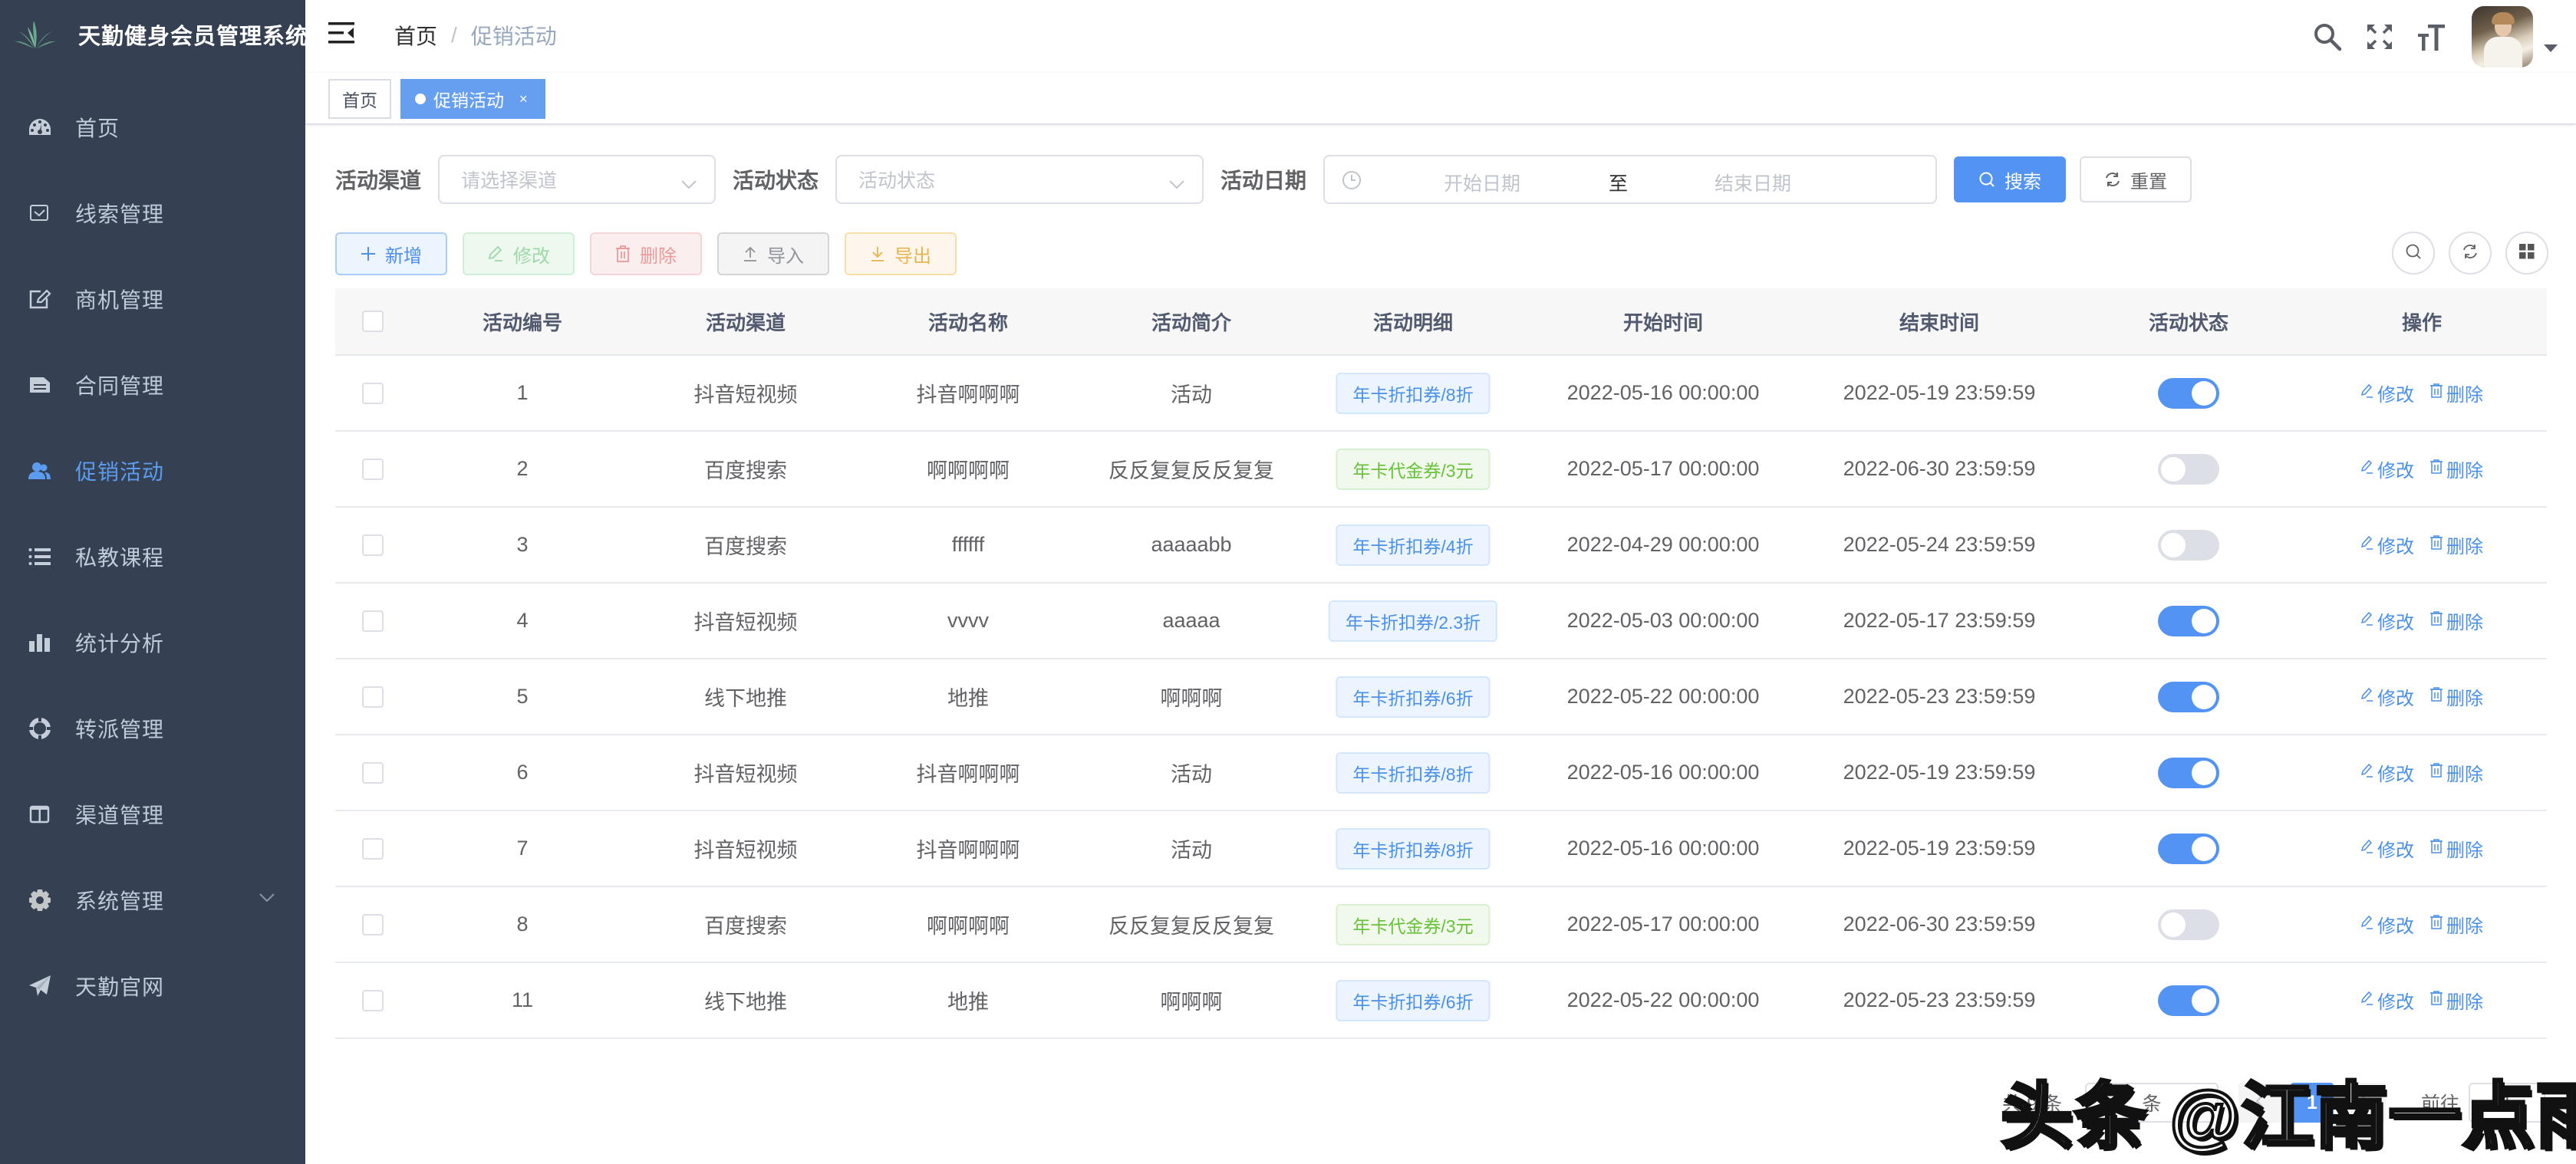 This screenshot has height=1164, width=2576. Describe the element at coordinates (40, 471) in the screenshot. I see `users-icon` at that location.